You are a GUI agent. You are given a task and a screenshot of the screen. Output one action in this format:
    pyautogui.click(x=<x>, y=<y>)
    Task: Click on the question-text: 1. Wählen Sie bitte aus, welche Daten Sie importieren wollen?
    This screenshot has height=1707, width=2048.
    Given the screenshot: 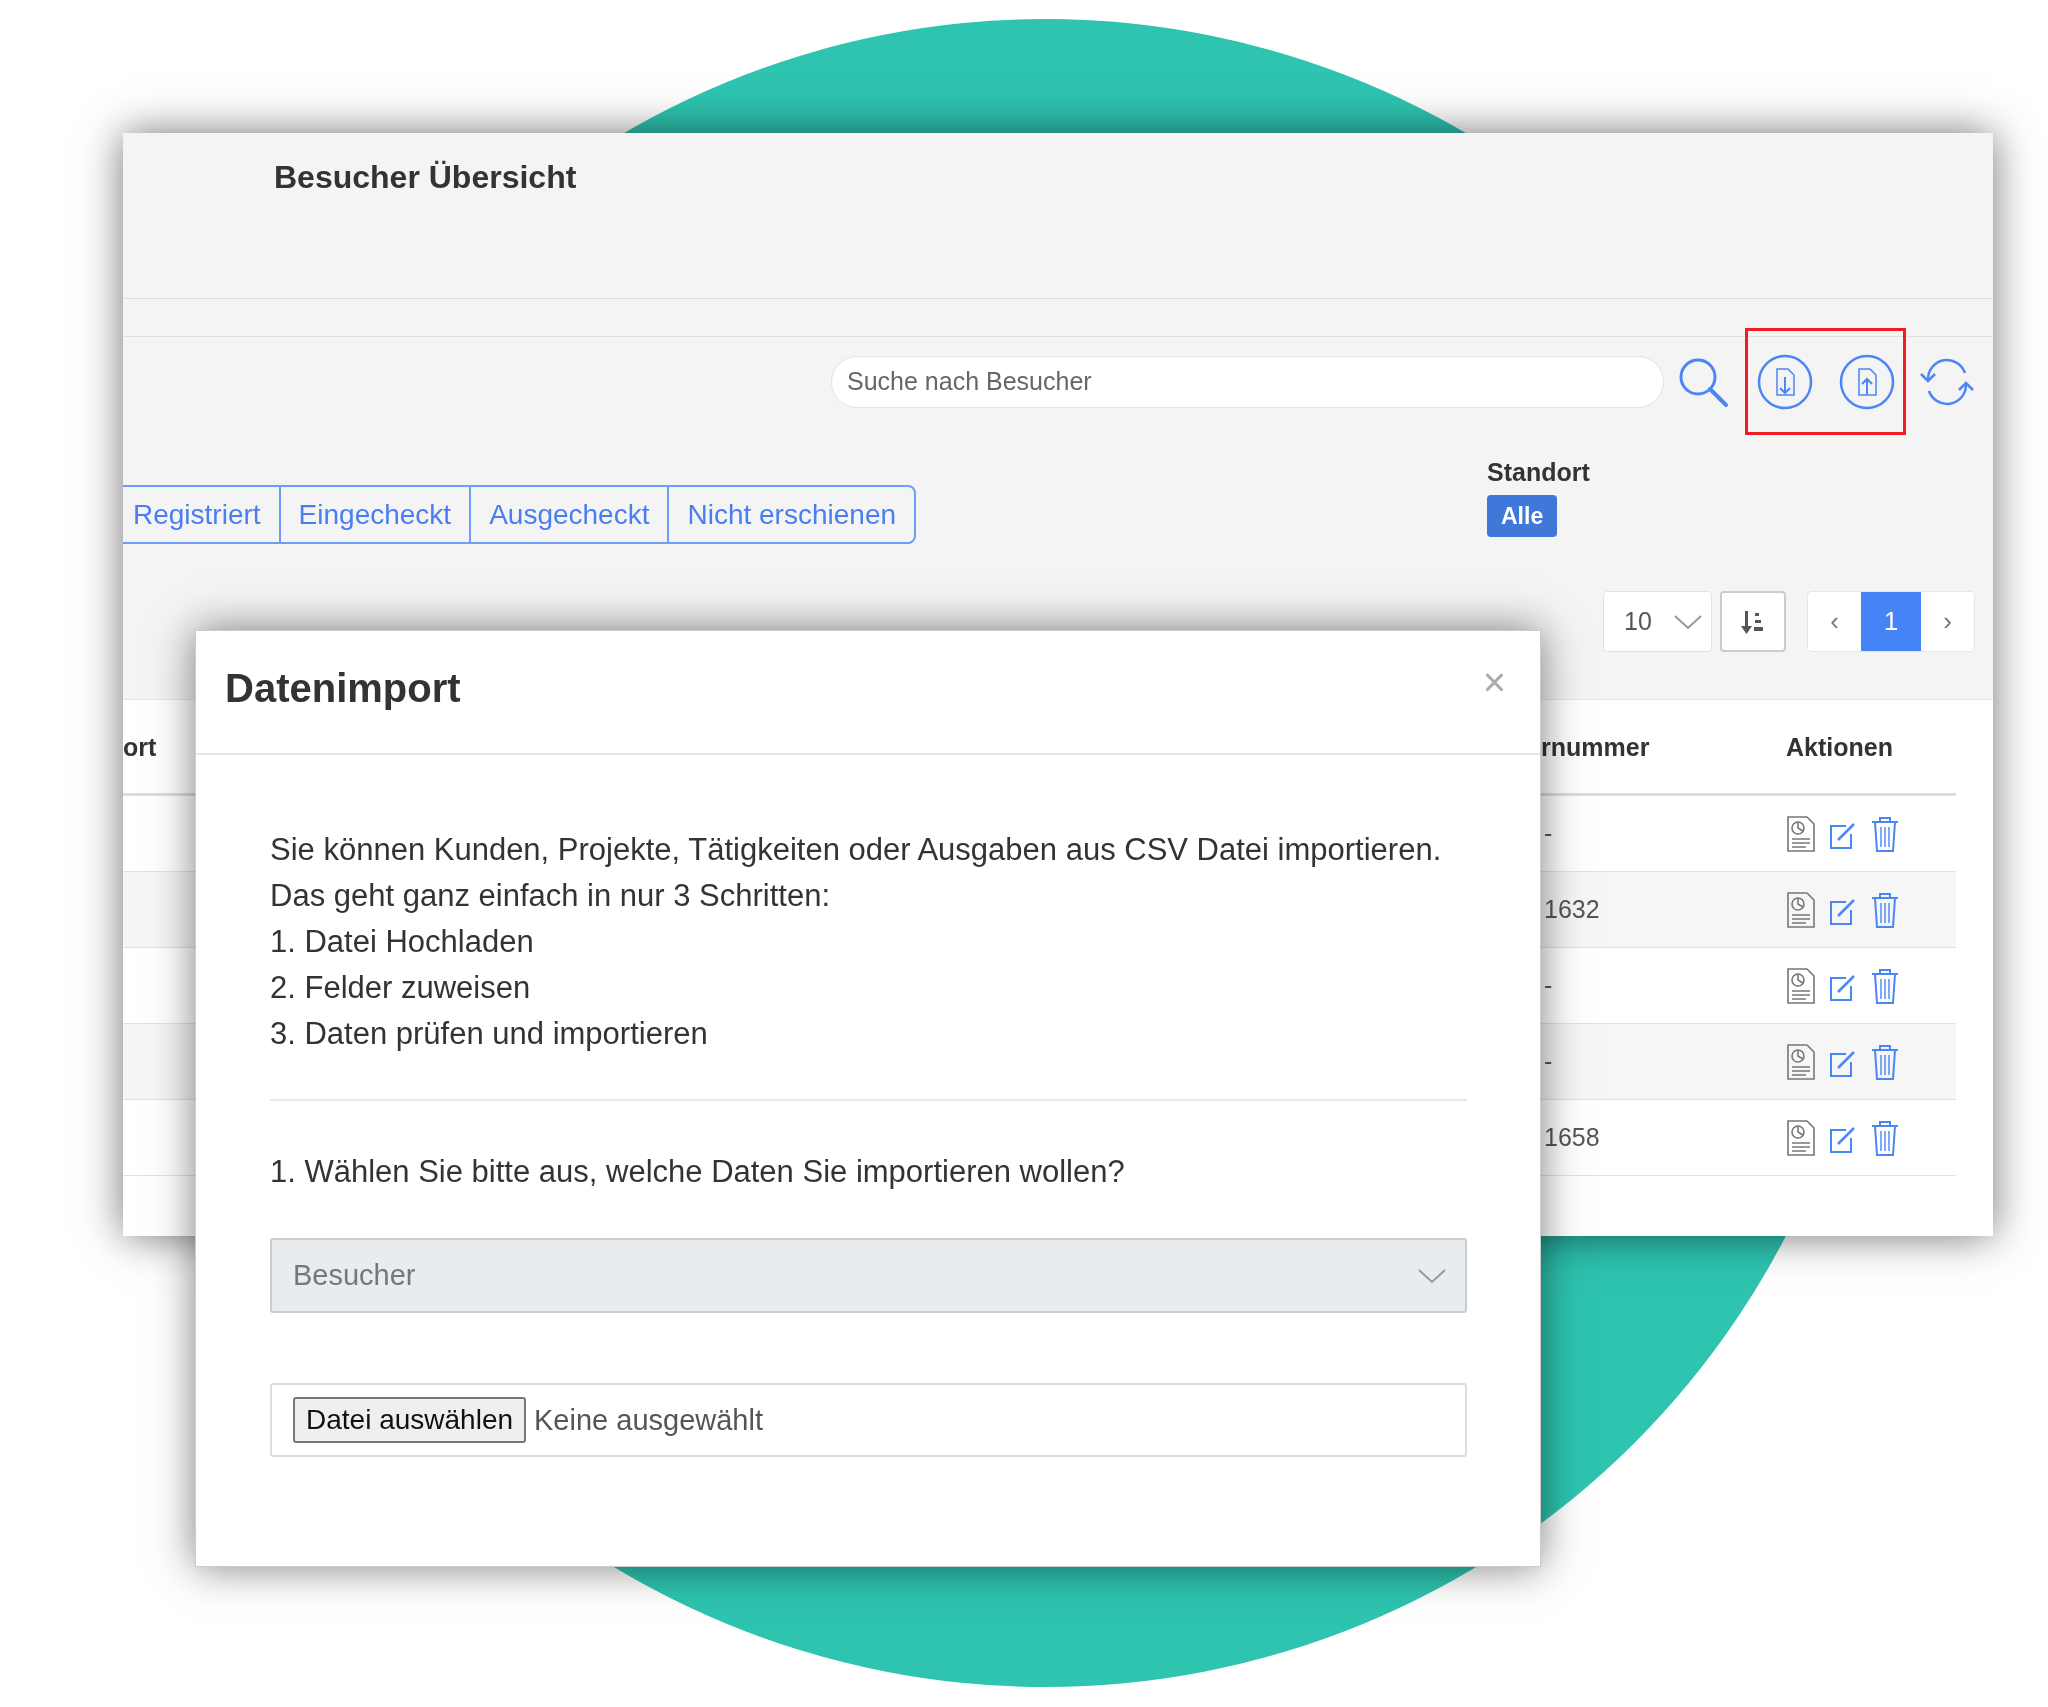 What is the action you would take?
    pyautogui.click(x=698, y=1172)
    